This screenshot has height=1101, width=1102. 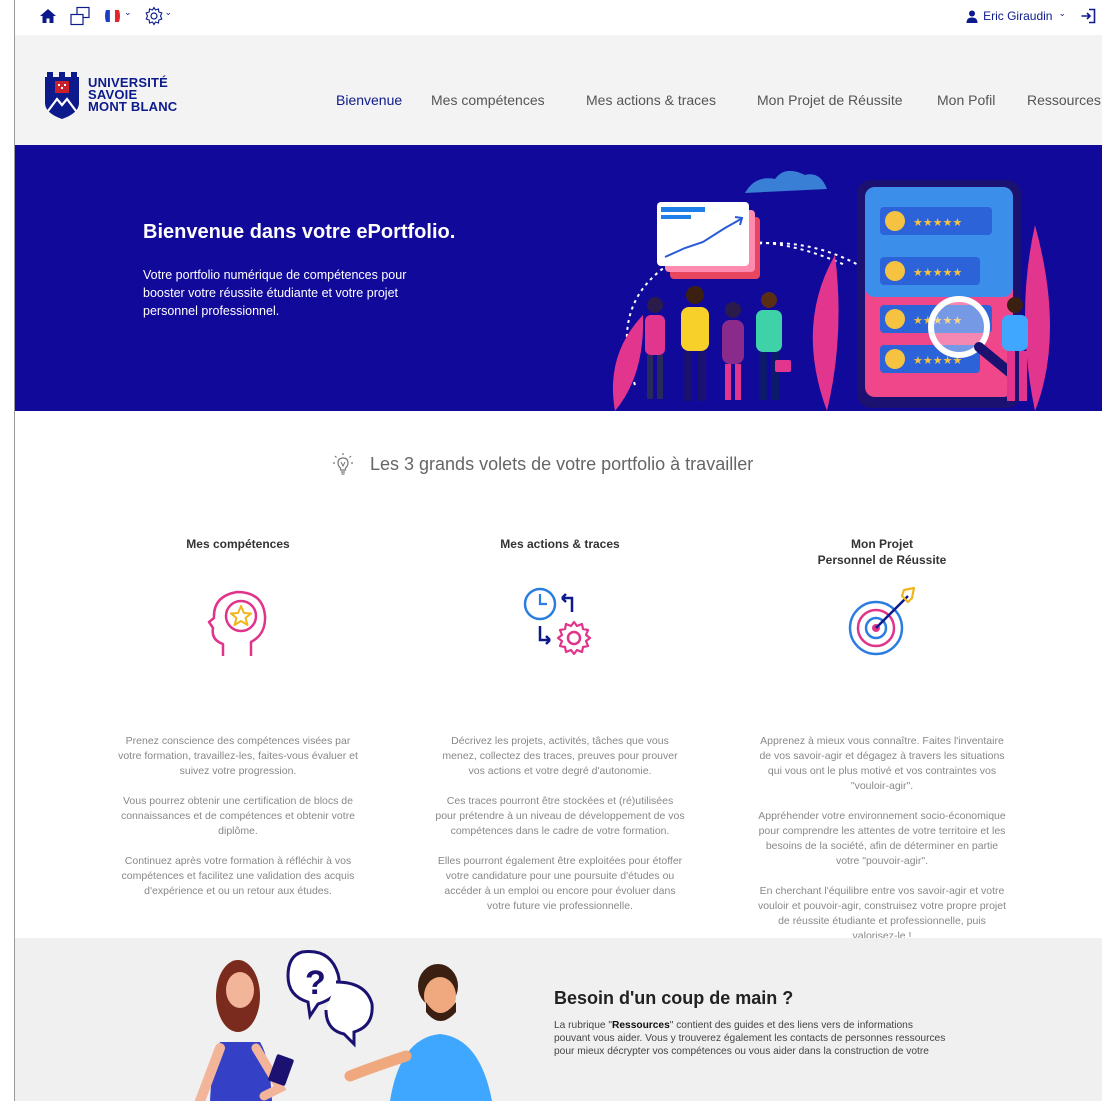 What do you see at coordinates (830, 100) in the screenshot?
I see `nav-item-mon-projet-de-reussite: Mon Projet de Réussite` at bounding box center [830, 100].